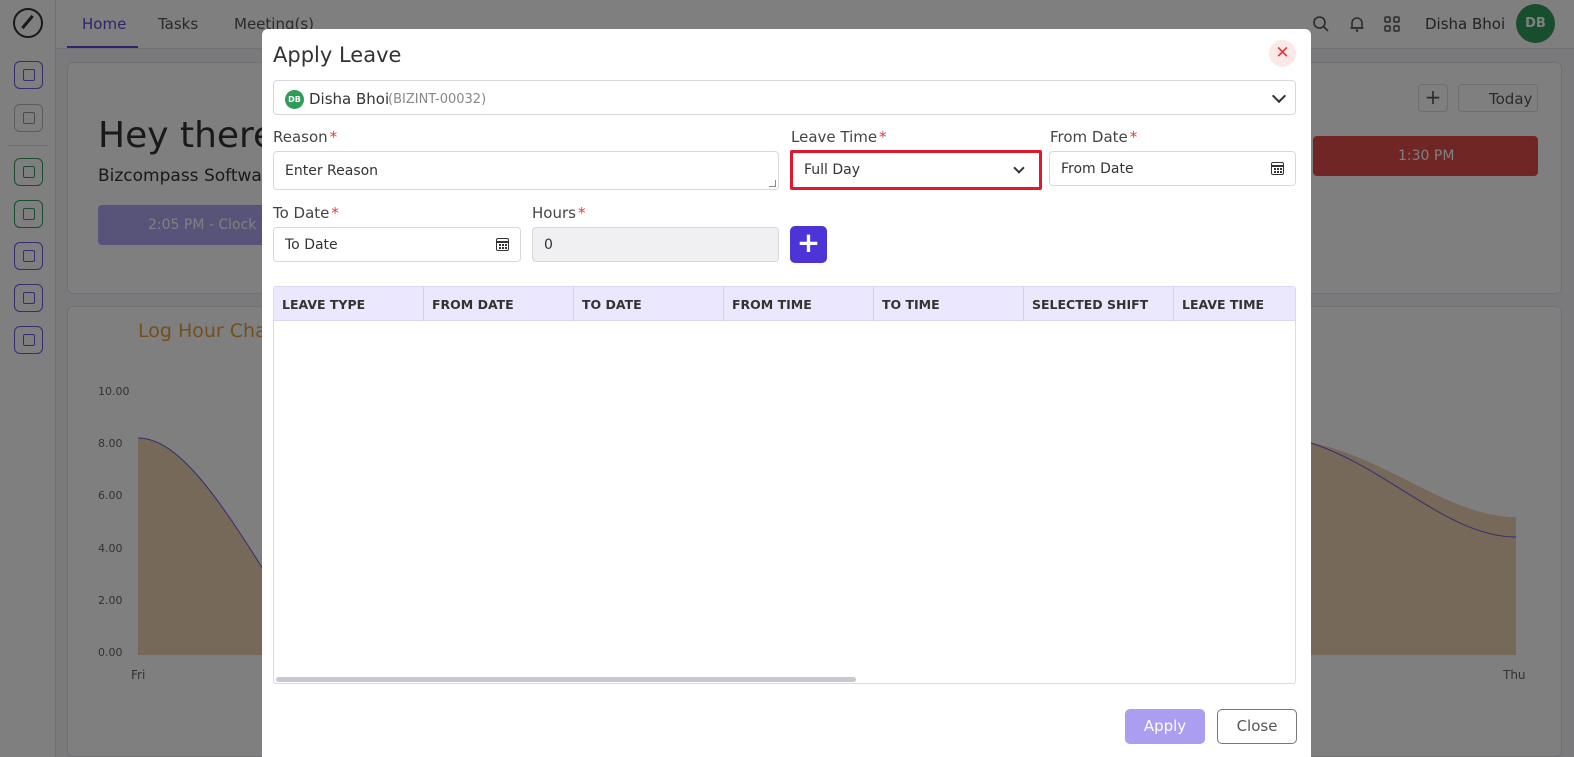 The width and height of the screenshot is (1574, 757). I want to click on resize-grip-icon, so click(772, 183).